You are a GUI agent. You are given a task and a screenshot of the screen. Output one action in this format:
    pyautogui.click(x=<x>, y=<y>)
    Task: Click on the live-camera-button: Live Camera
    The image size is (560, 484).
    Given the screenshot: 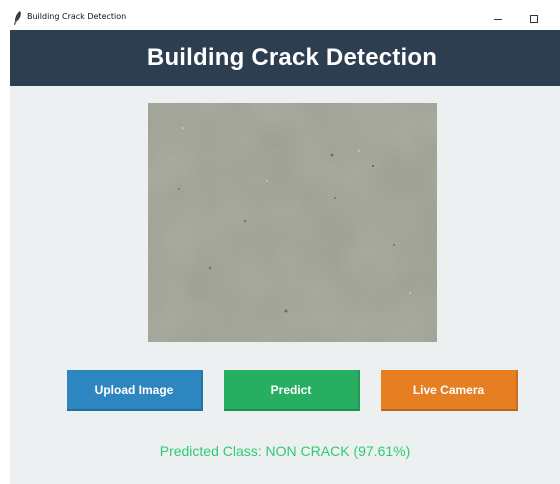 What is the action you would take?
    pyautogui.click(x=449, y=390)
    